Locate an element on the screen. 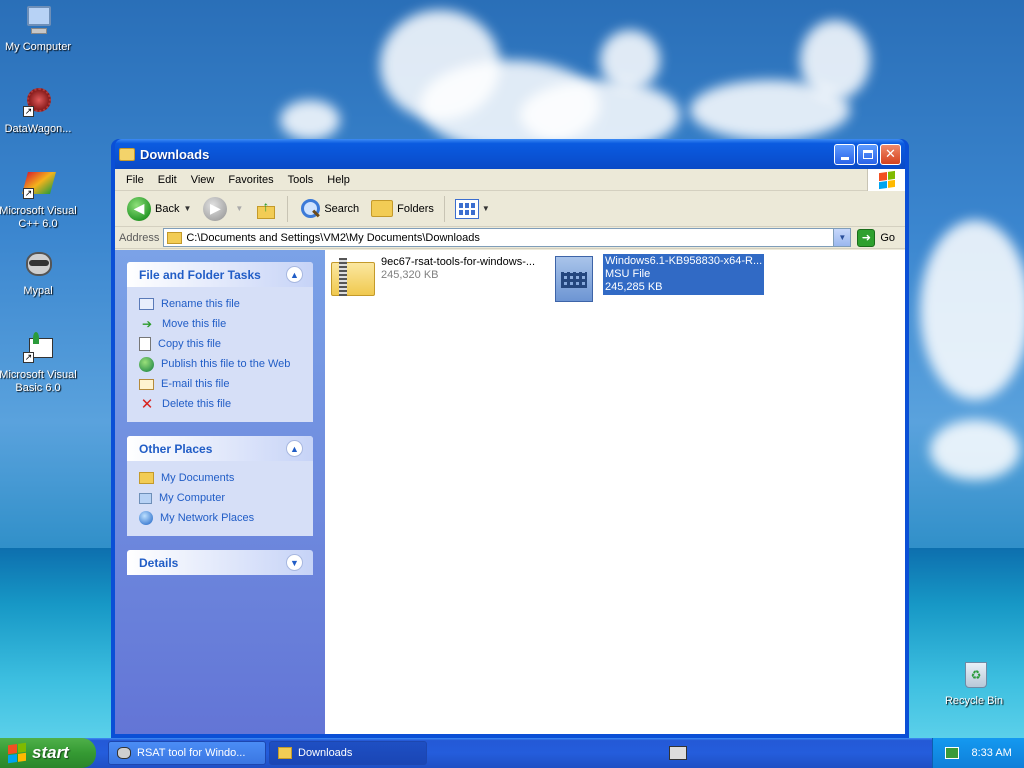 Image resolution: width=1024 pixels, height=768 pixels. task-copy: Copy this file is located at coordinates (220, 344).